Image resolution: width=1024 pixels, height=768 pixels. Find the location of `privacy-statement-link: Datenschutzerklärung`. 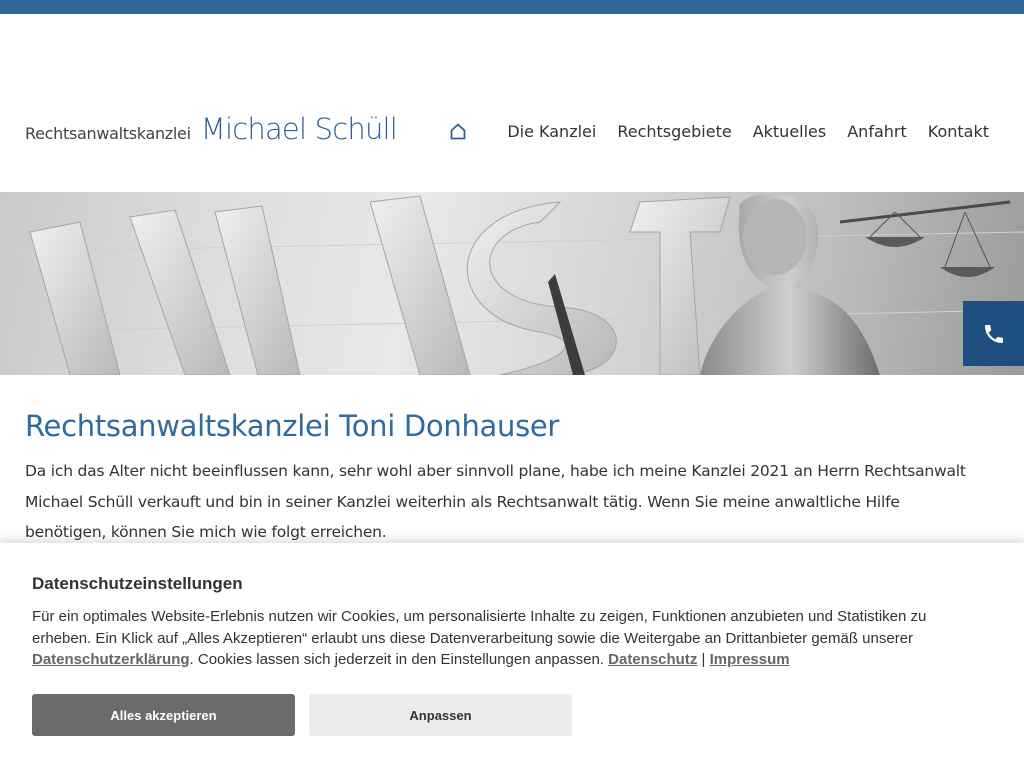

privacy-statement-link: Datenschutzerklärung is located at coordinates (111, 659).